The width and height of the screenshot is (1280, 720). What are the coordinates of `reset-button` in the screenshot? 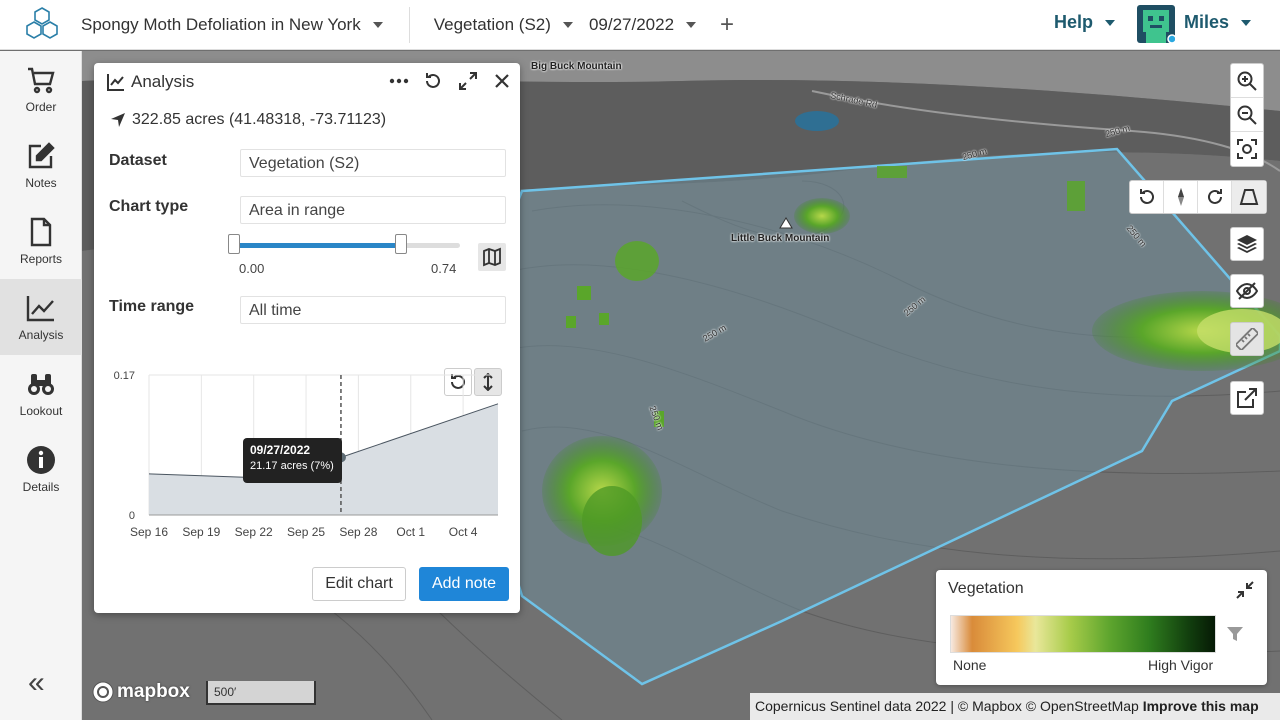 It's located at (433, 81).